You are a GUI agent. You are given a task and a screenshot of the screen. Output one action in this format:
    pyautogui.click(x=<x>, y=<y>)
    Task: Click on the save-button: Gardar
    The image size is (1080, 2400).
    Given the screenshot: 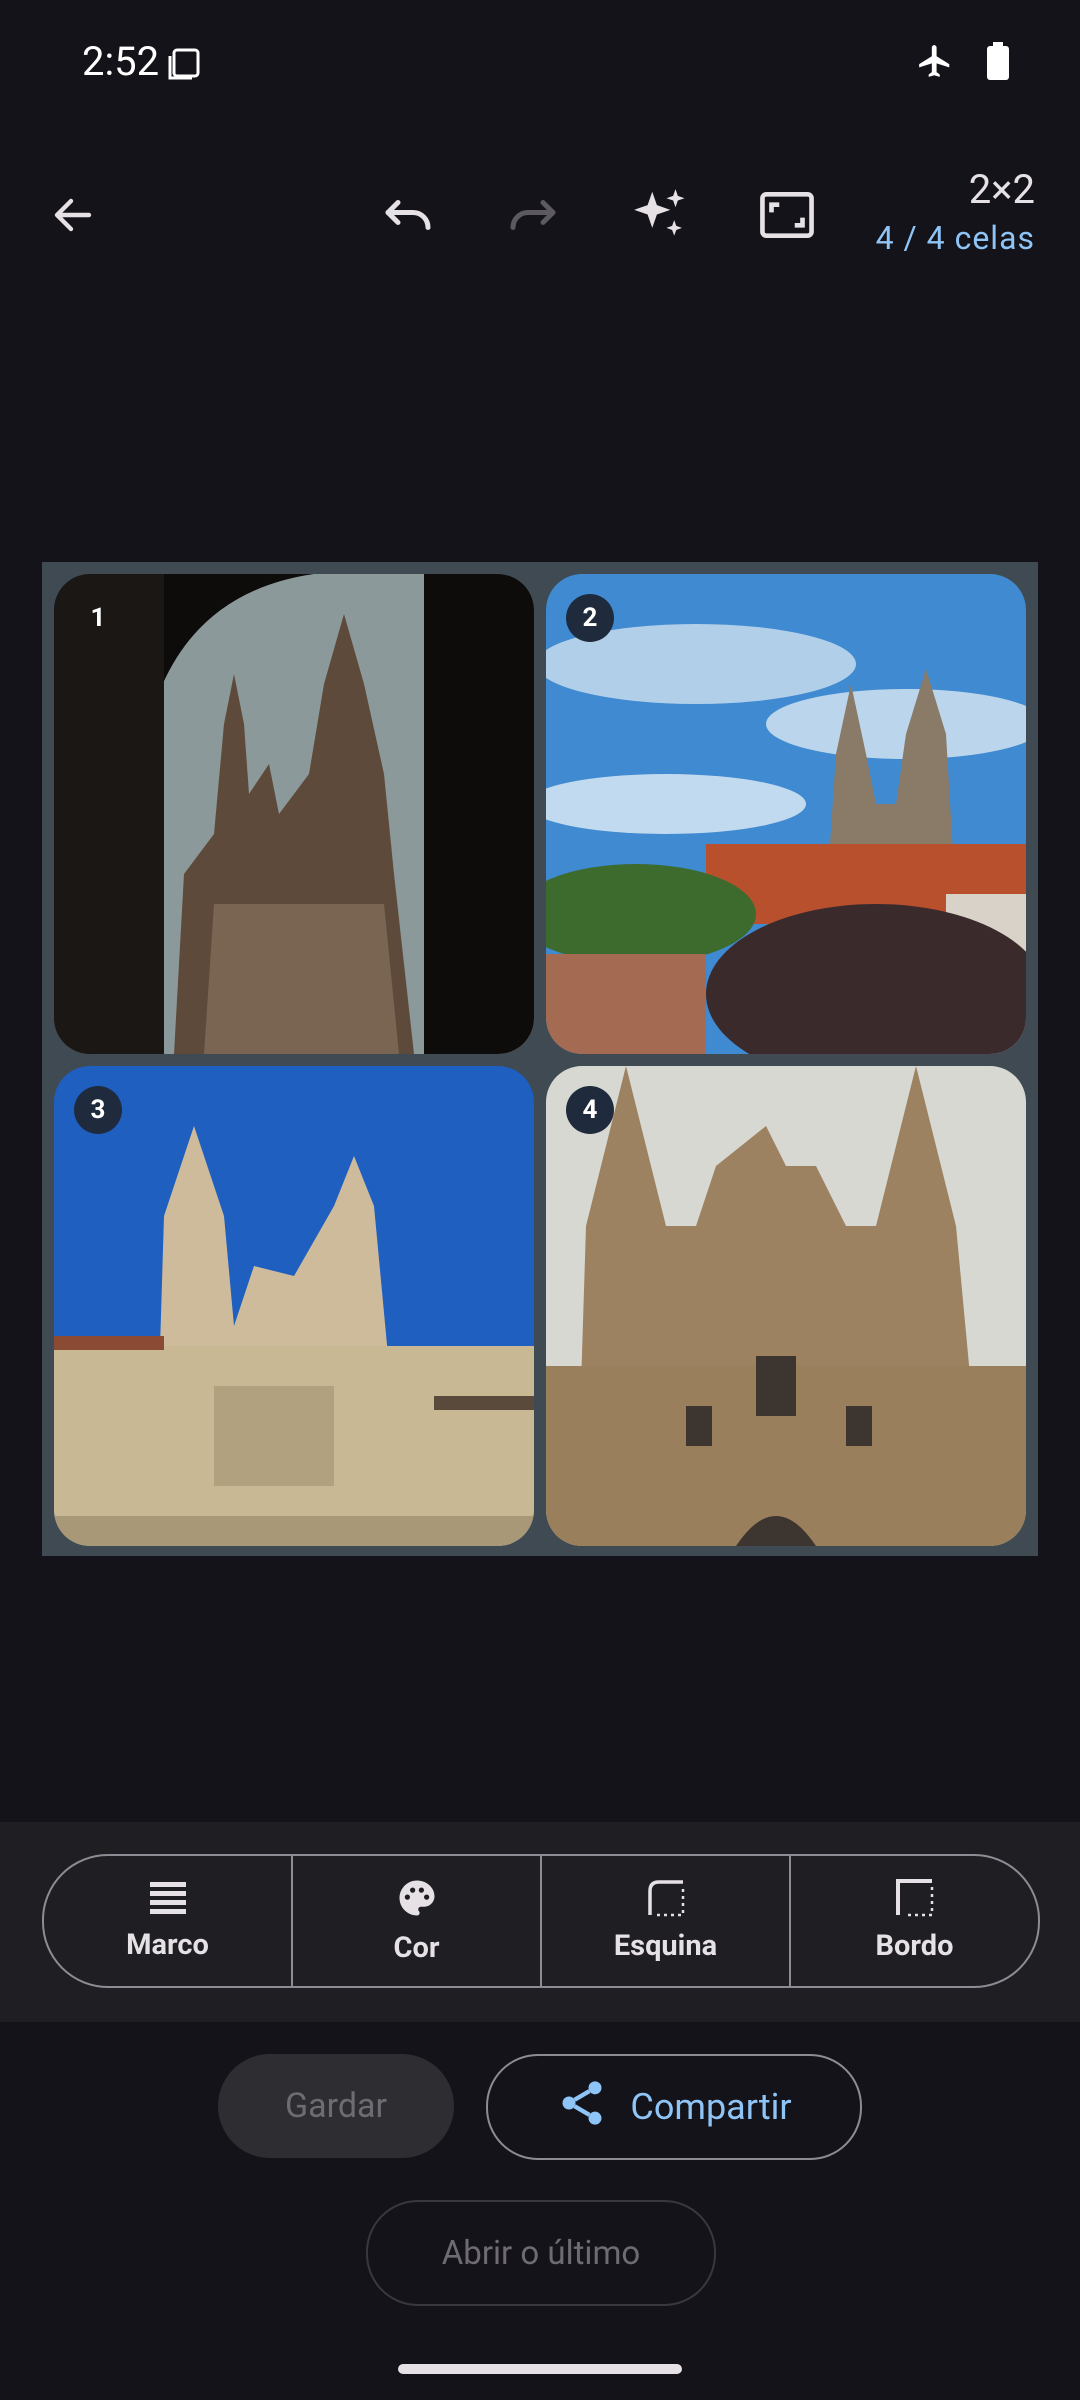 What is the action you would take?
    pyautogui.click(x=336, y=2106)
    